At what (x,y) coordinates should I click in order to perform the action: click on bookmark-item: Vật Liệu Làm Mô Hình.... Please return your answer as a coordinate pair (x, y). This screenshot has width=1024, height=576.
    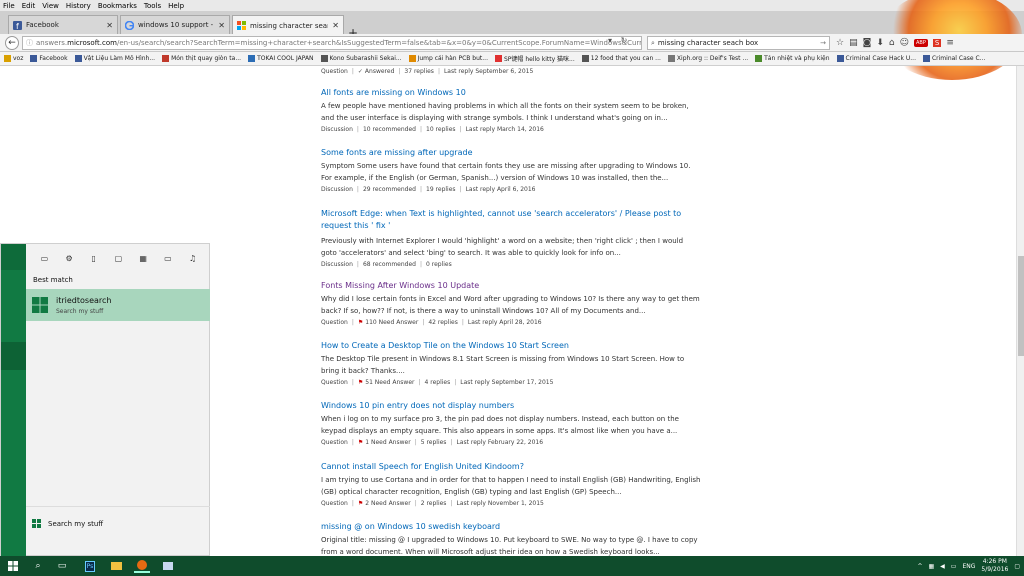
    Looking at the image, I should click on (114, 58).